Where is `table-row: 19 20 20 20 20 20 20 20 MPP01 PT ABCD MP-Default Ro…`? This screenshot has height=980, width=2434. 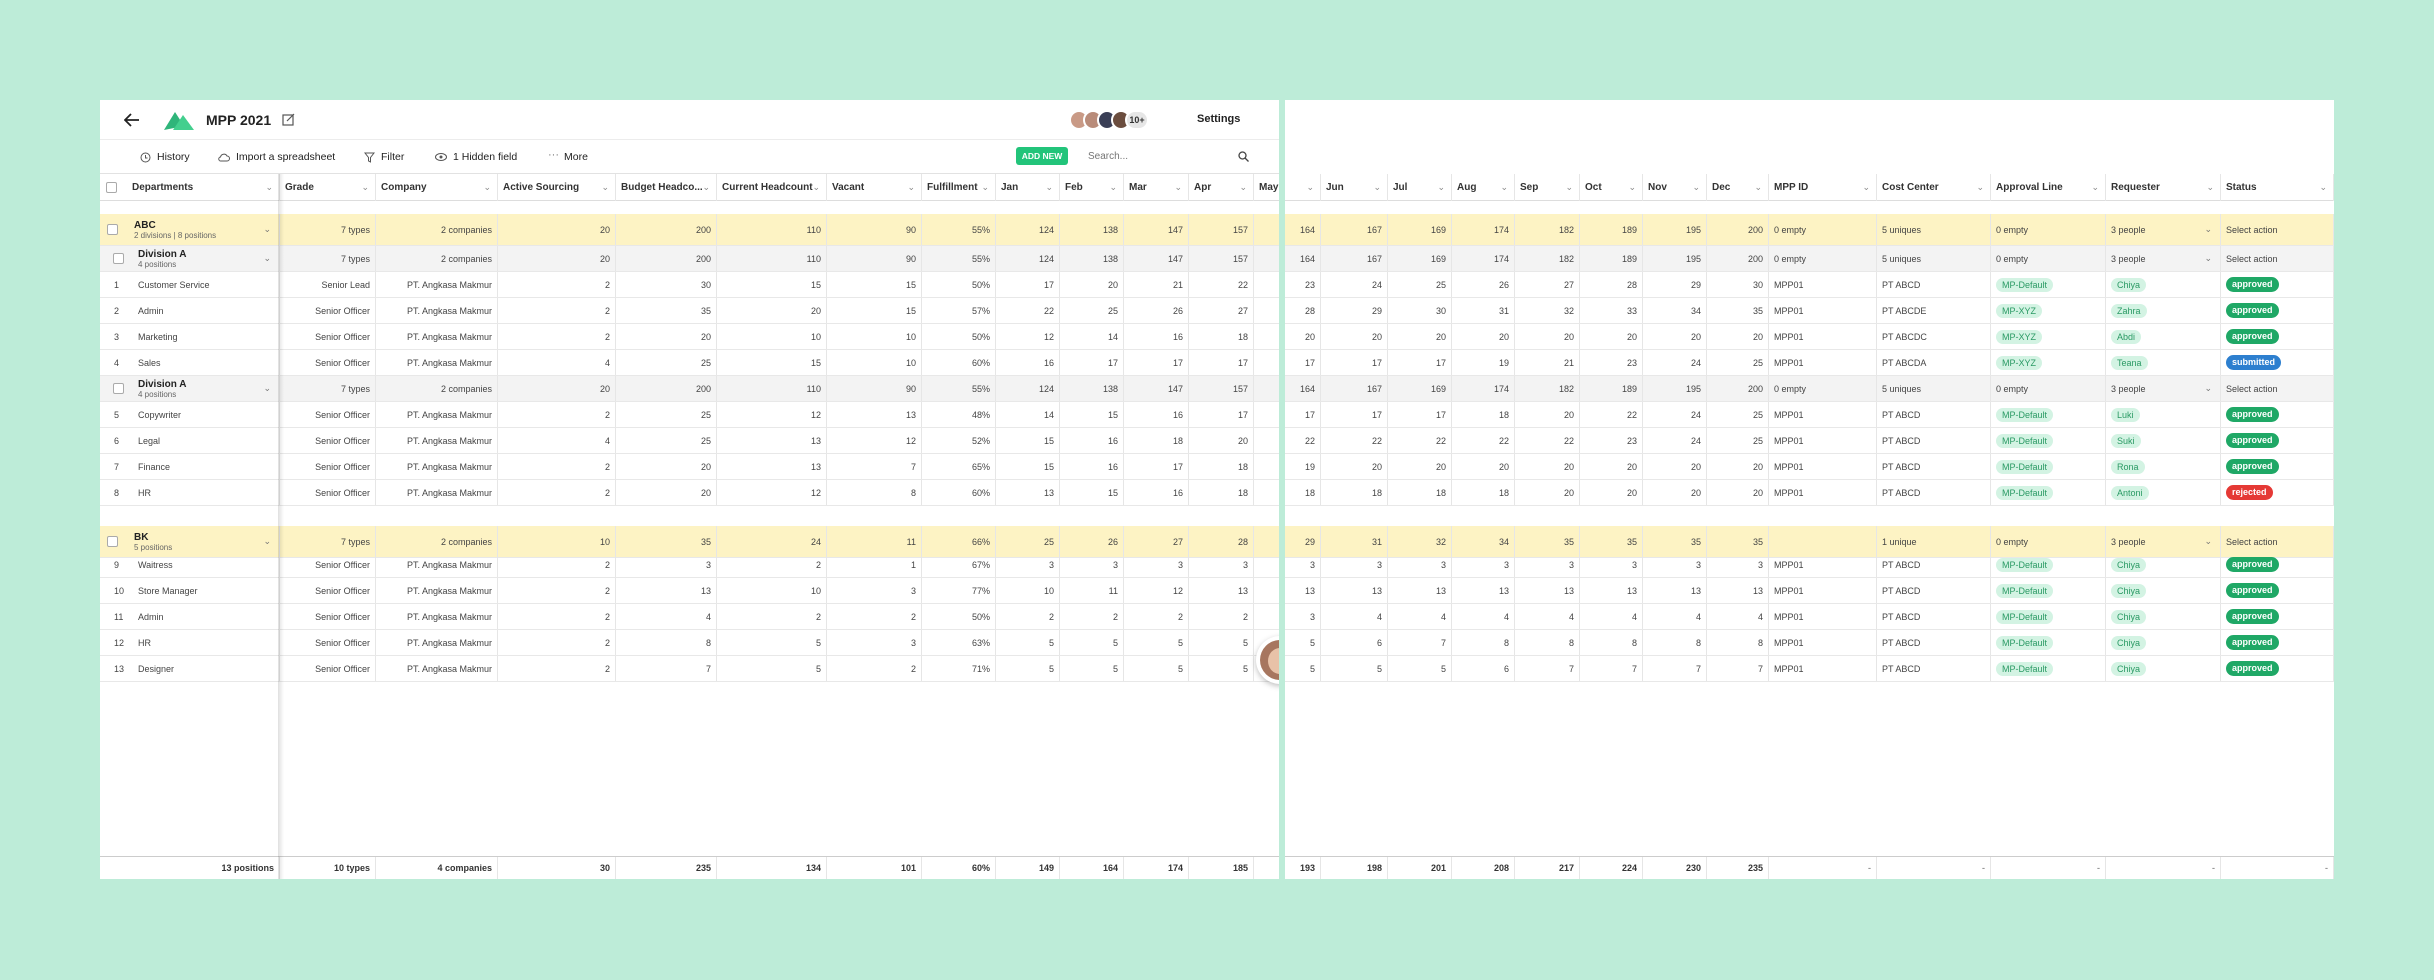 table-row: 19 20 20 20 20 20 20 20 MPP01 PT ABCD MP-Default Ro… is located at coordinates (1809, 467).